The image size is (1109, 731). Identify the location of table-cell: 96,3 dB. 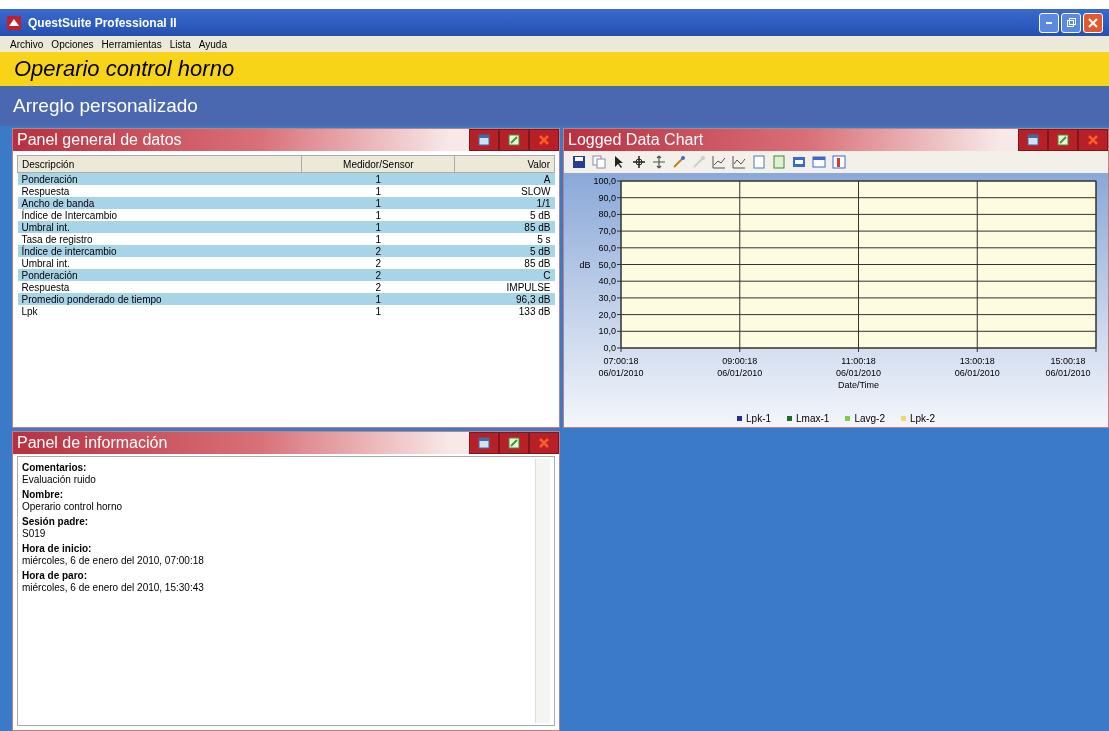
(504, 299).